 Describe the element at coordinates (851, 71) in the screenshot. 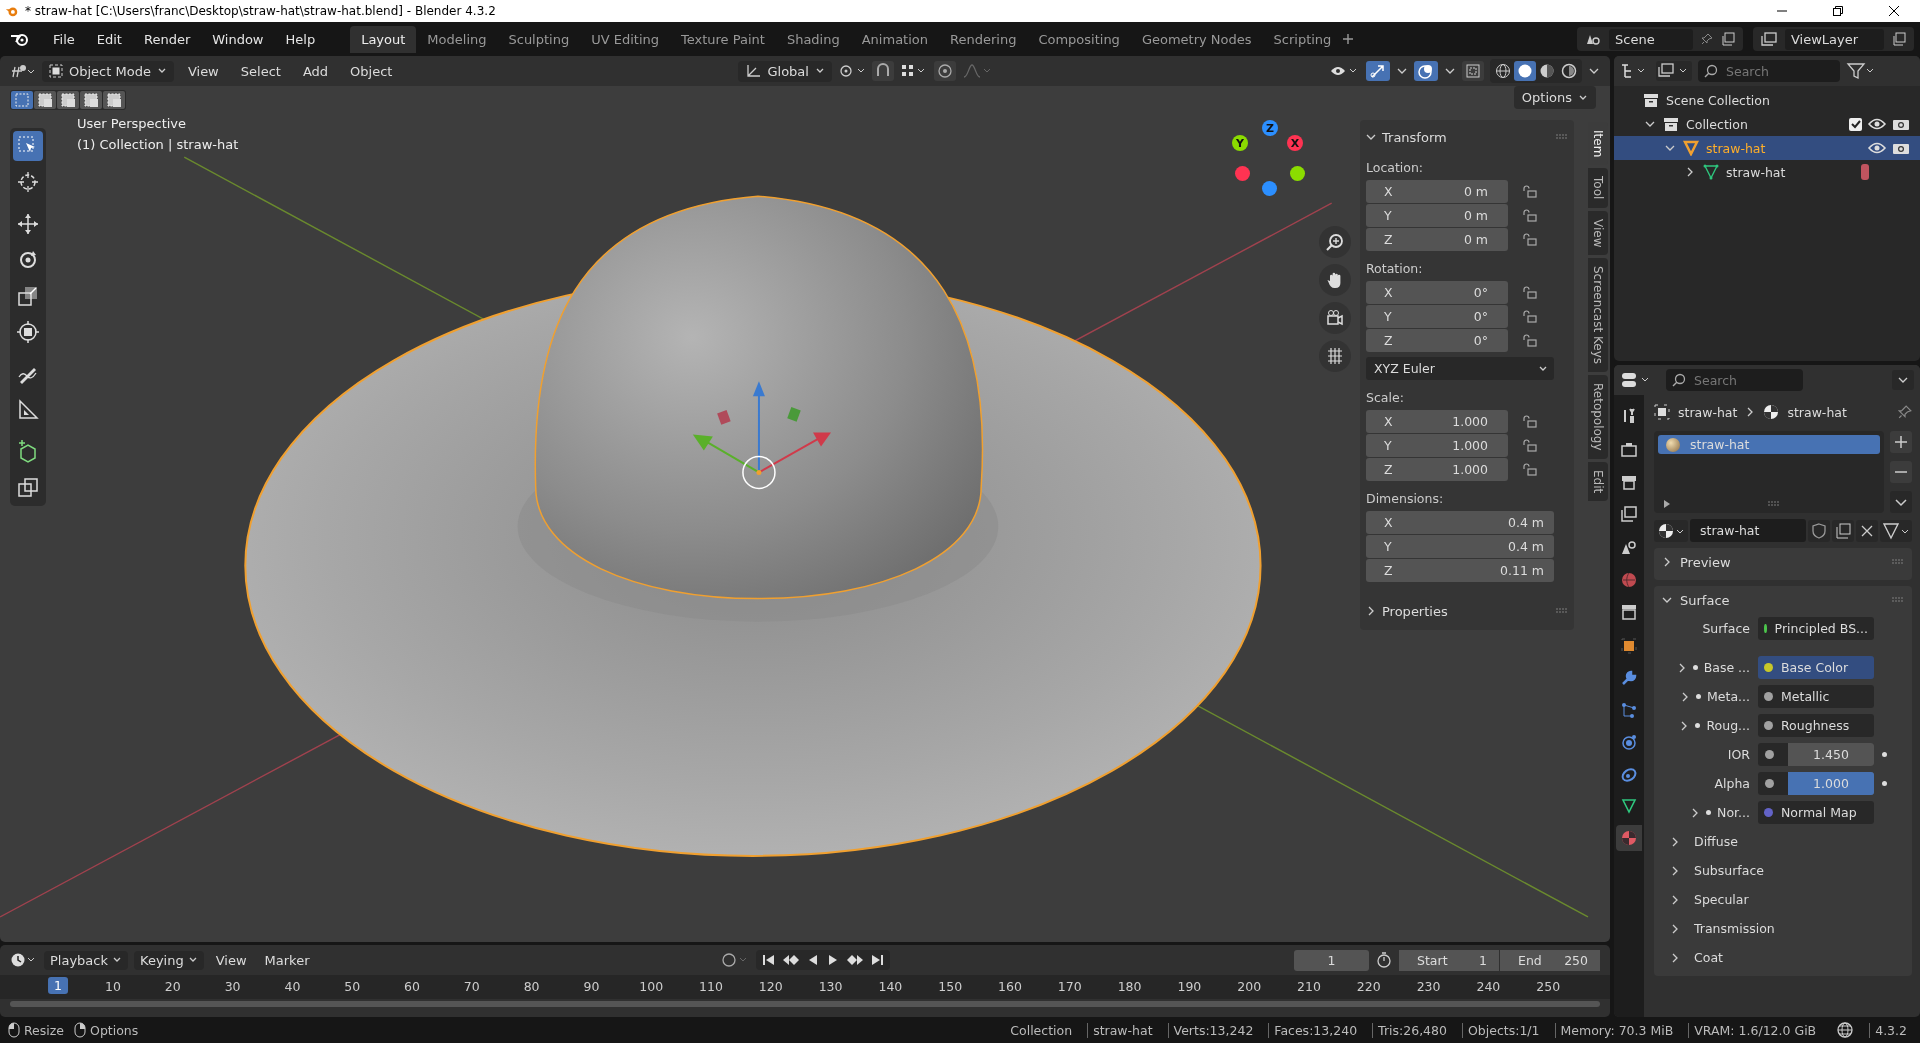

I see `pivot-icon` at that location.